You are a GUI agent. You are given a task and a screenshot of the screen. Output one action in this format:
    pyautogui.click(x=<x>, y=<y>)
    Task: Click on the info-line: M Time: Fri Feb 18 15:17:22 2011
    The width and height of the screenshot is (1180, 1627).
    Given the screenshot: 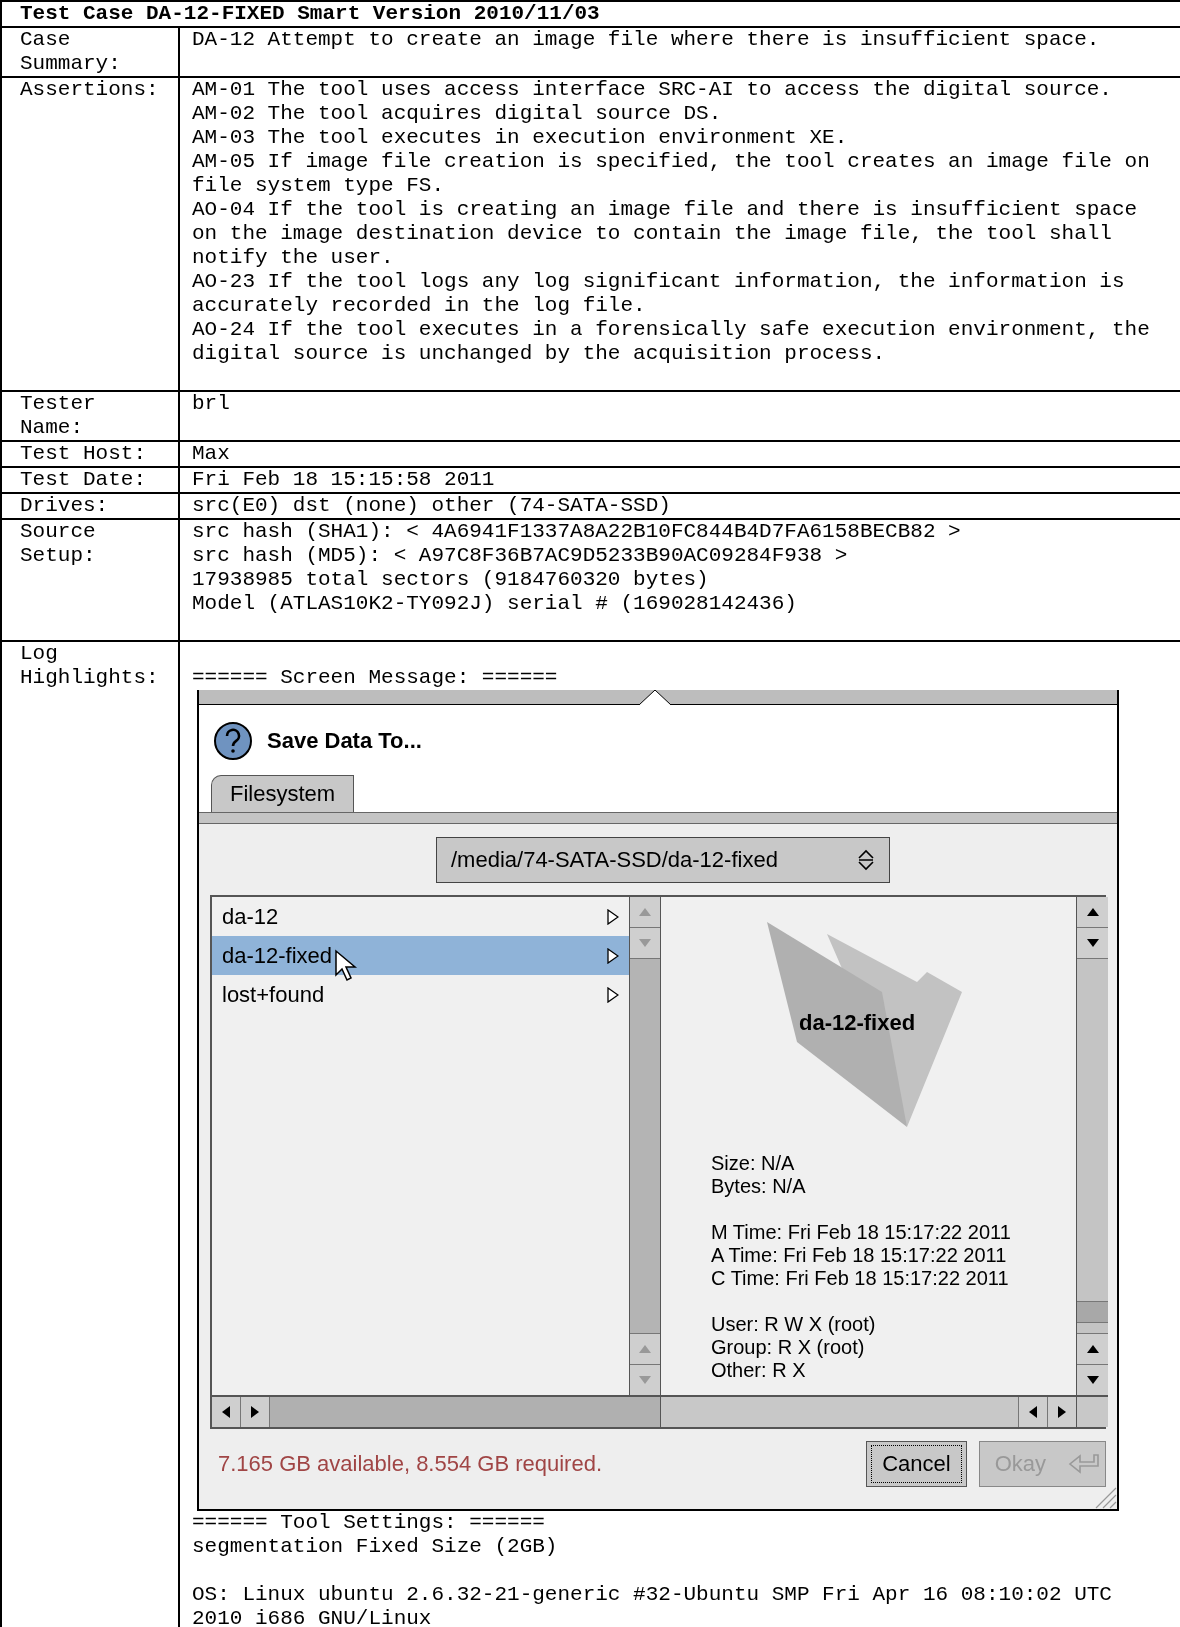 What is the action you would take?
    pyautogui.click(x=861, y=1232)
    